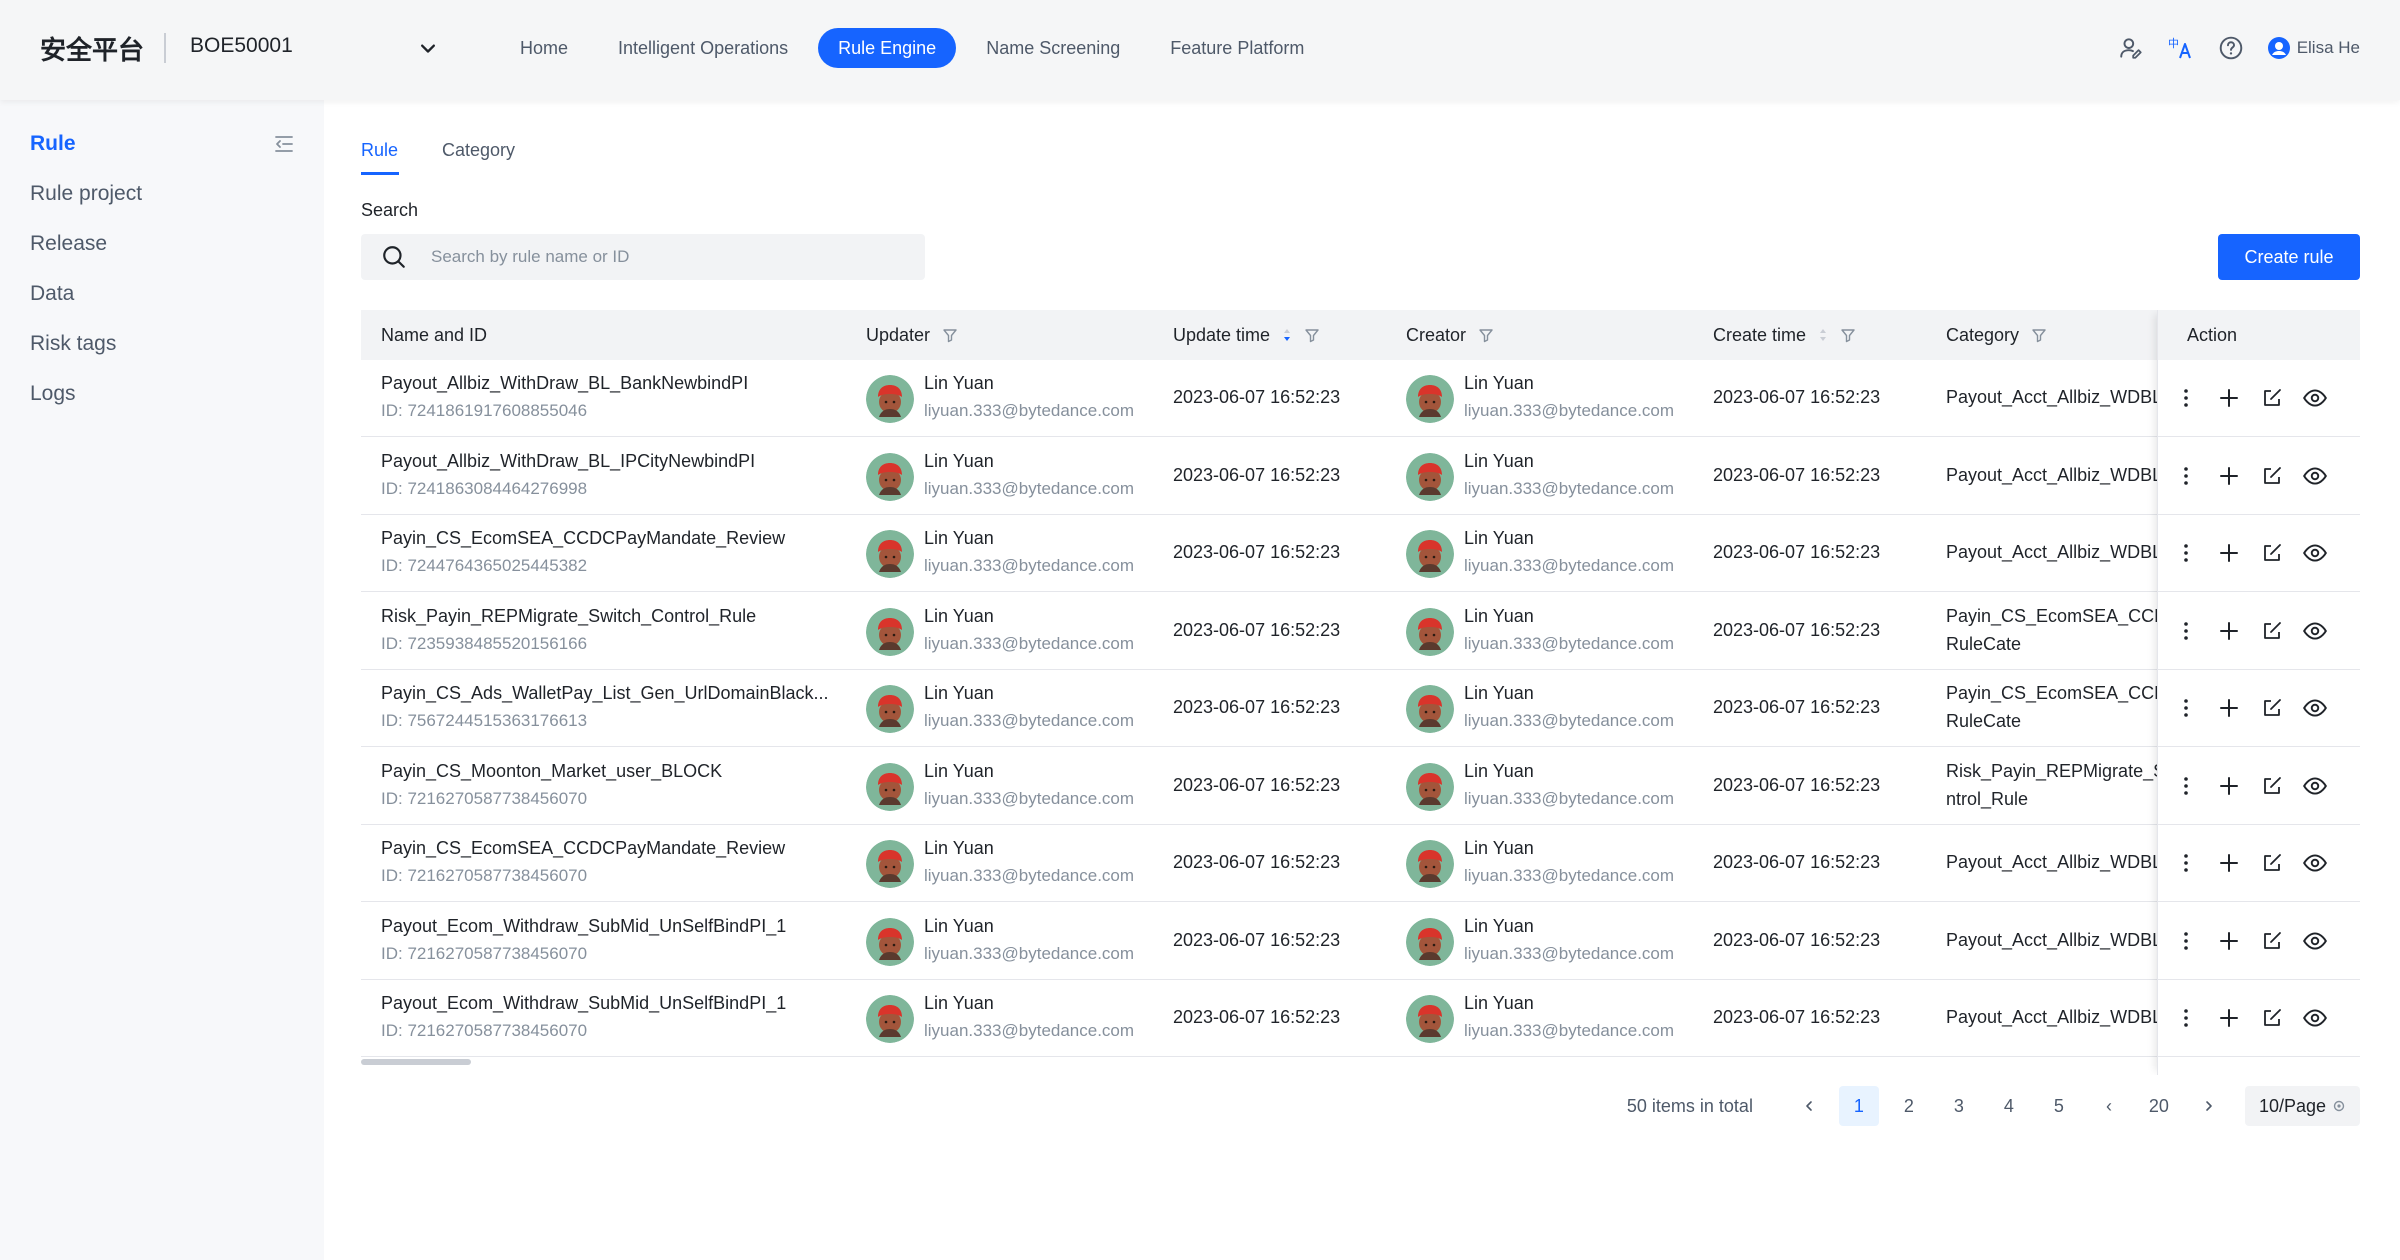 This screenshot has height=1260, width=2400. I want to click on scrollbar-thumb, so click(416, 1062).